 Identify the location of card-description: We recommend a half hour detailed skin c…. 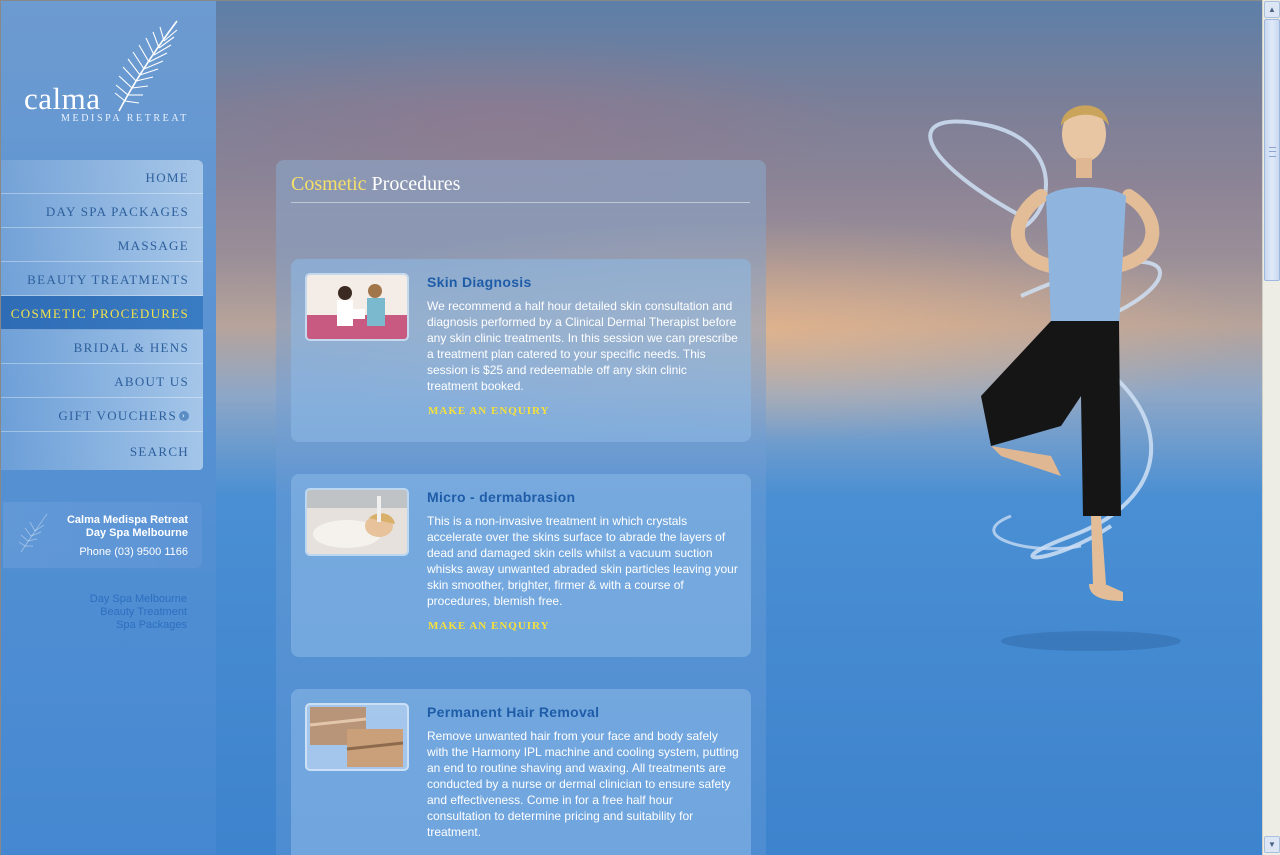
(582, 346).